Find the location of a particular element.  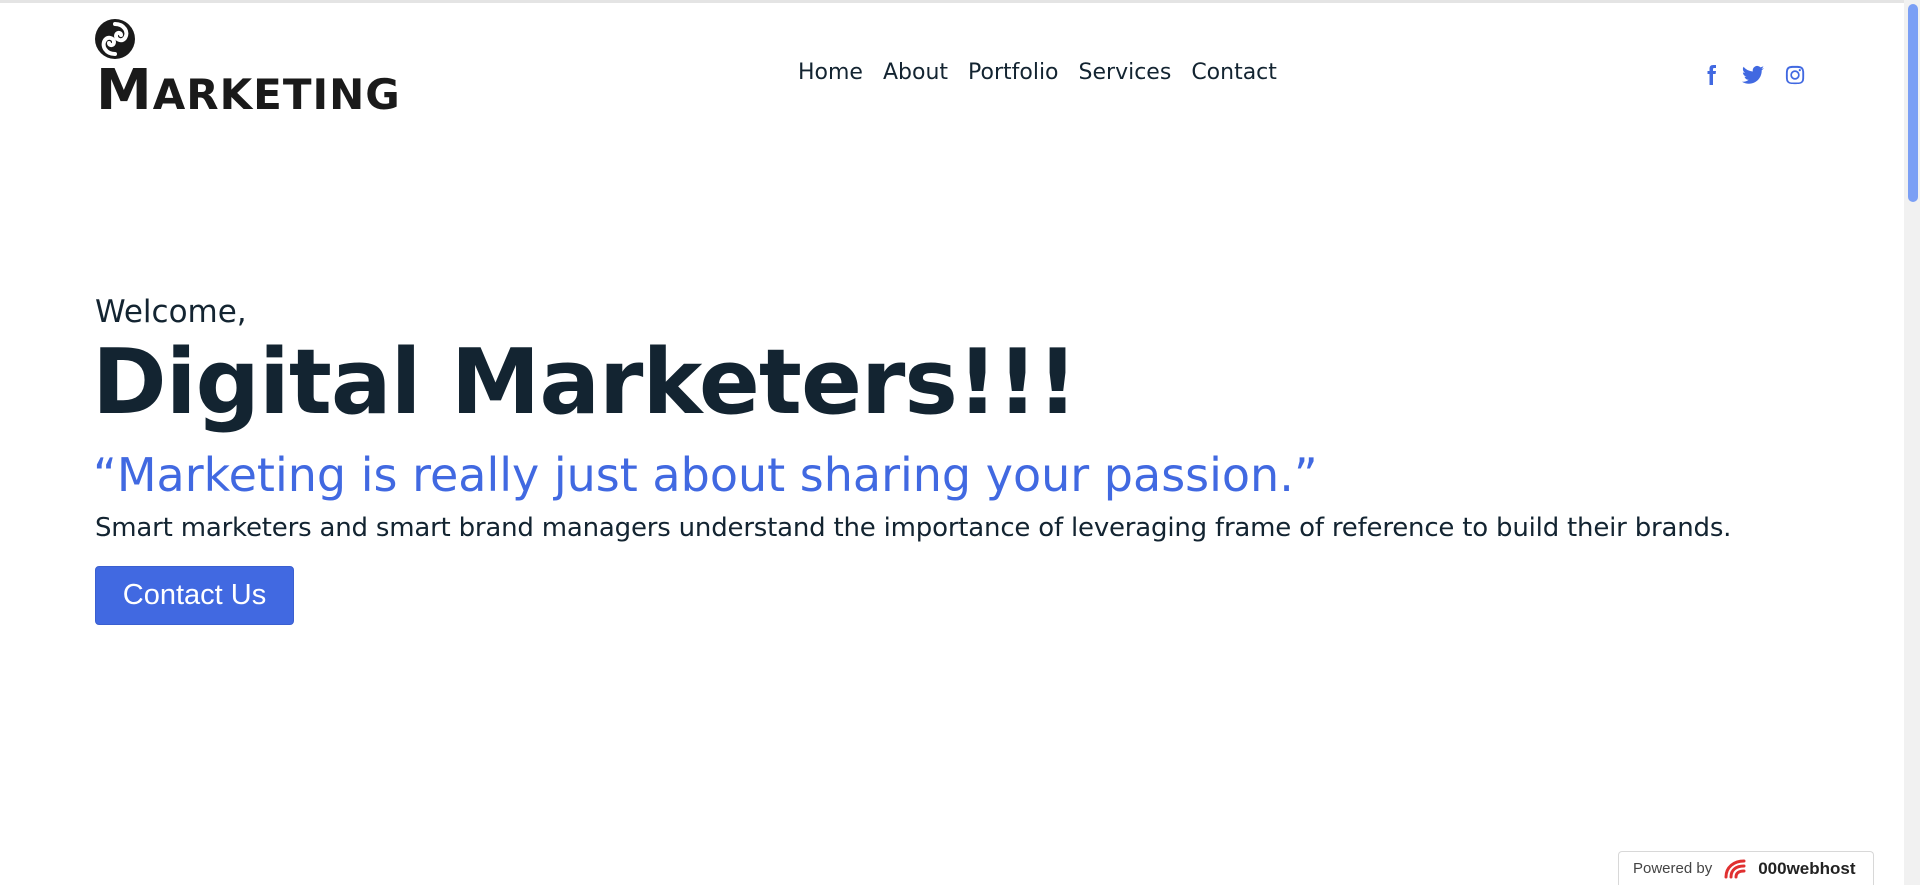

top-border is located at coordinates (960, 1).